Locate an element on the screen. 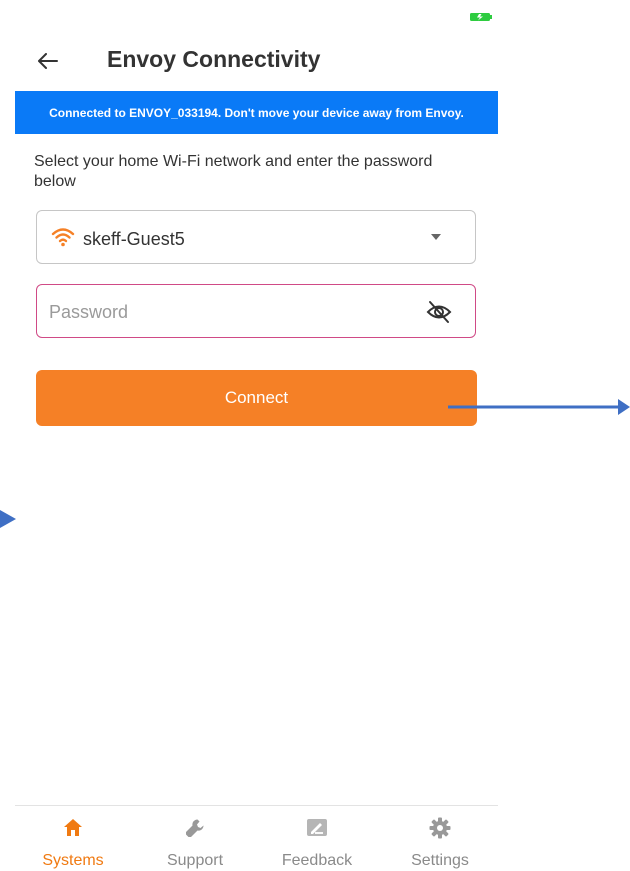 Image resolution: width=630 pixels, height=871 pixels. feedback-icon is located at coordinates (317, 827).